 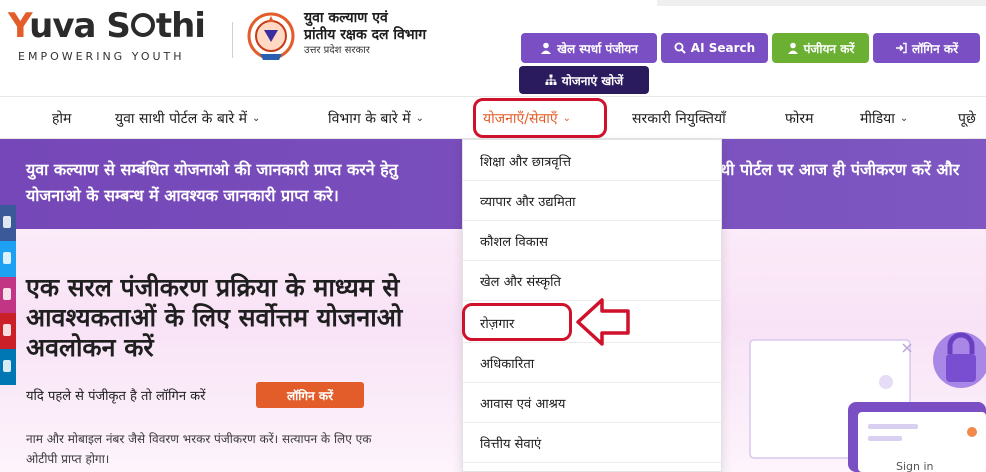 I want to click on dropdown-item-empowerment: अधिकारिता, so click(x=592, y=363).